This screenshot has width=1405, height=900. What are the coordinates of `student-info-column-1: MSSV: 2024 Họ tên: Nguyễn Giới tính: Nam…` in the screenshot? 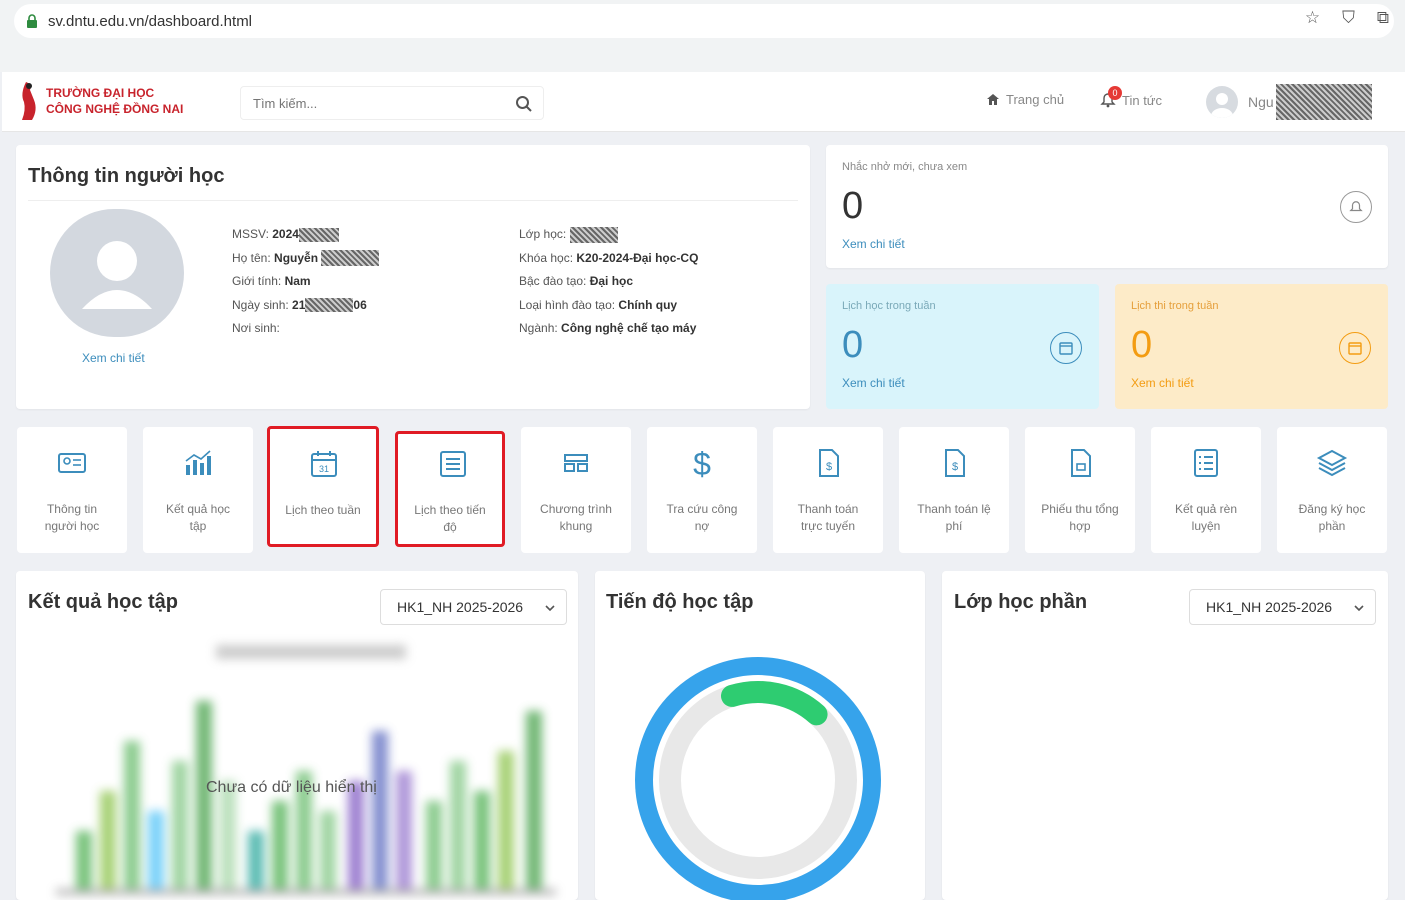 It's located at (306, 282).